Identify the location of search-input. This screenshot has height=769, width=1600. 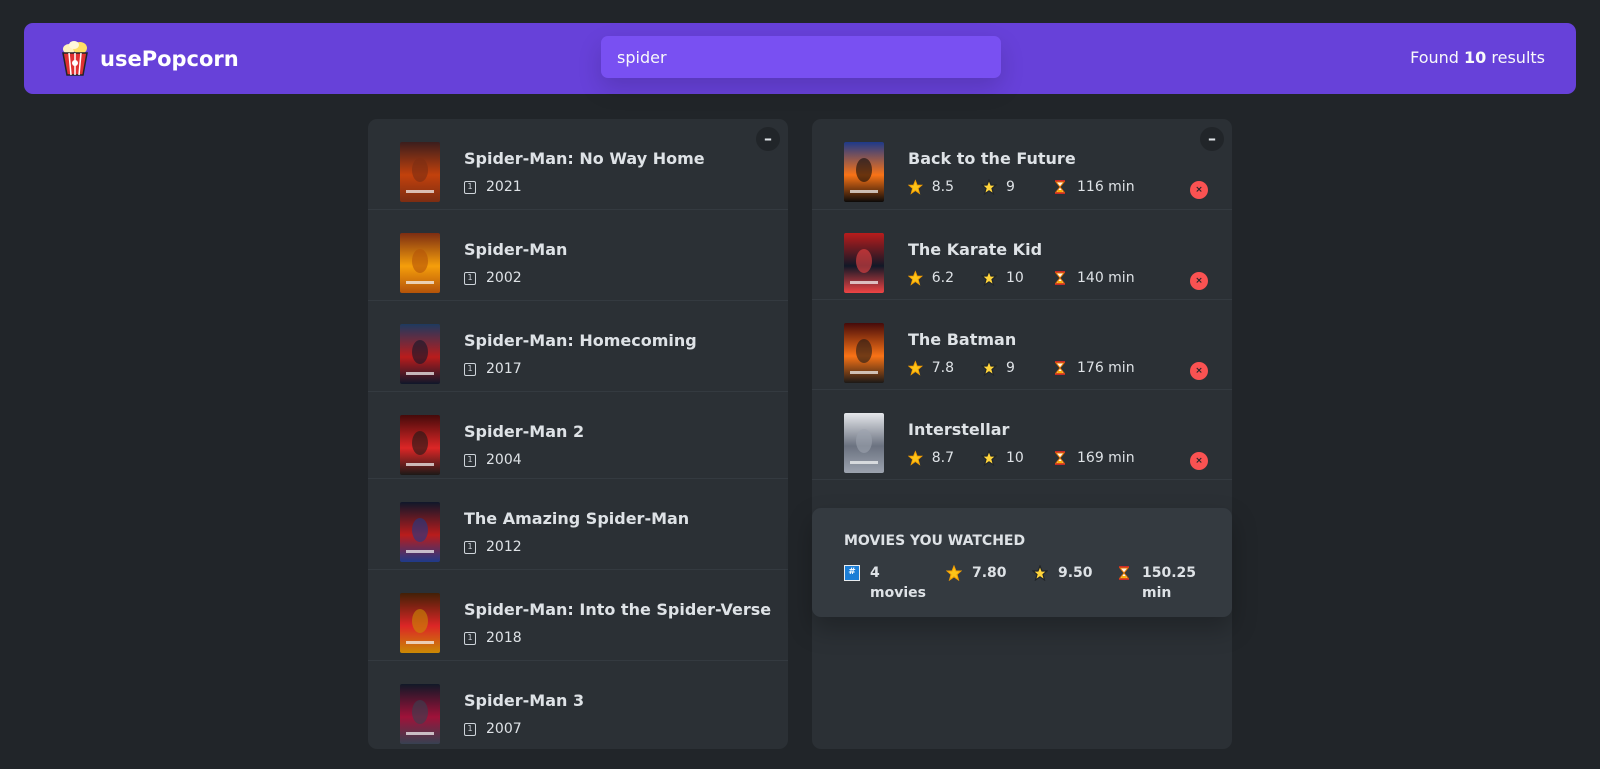
(801, 57).